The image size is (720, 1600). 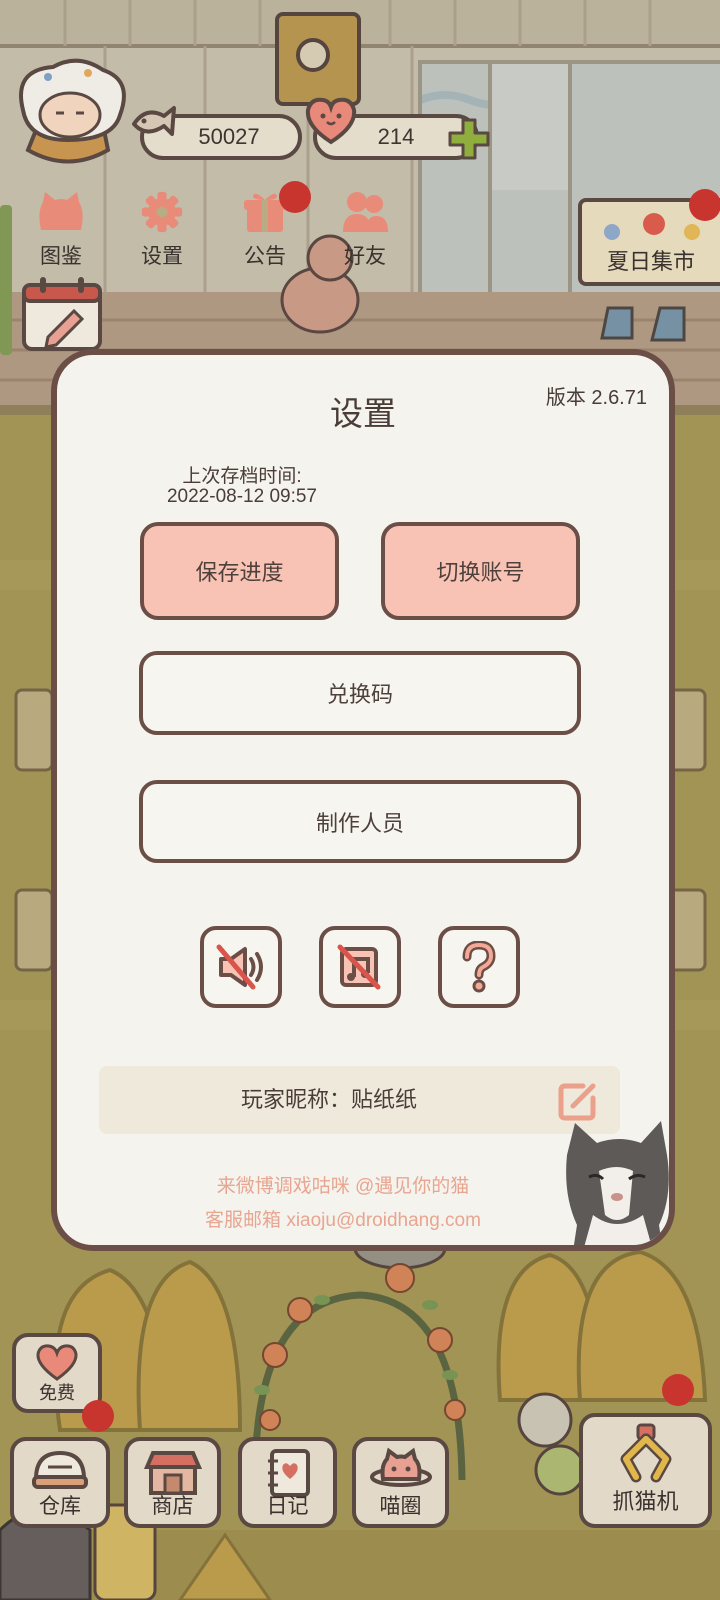 I want to click on diary-button: 日记, so click(x=287, y=1482).